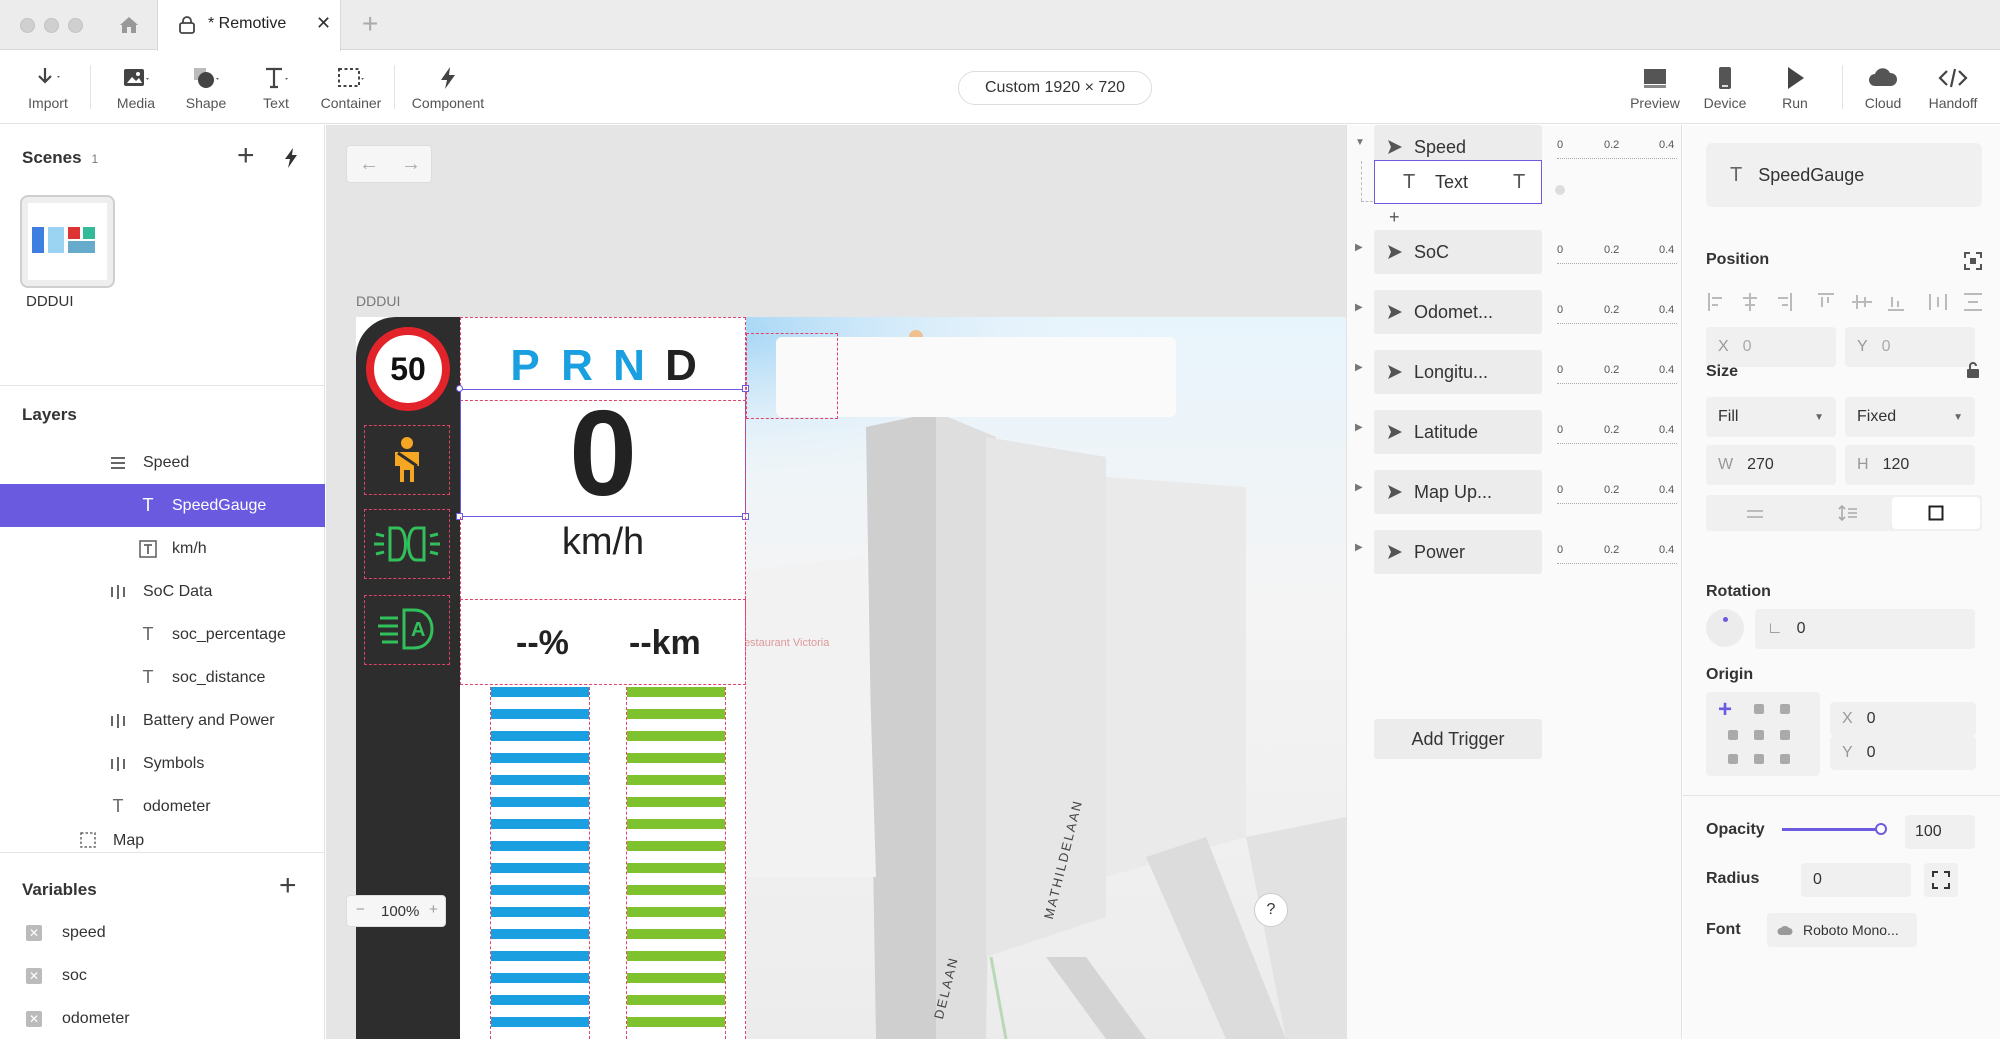  Describe the element at coordinates (136, 91) in the screenshot. I see `media-button: Media` at that location.